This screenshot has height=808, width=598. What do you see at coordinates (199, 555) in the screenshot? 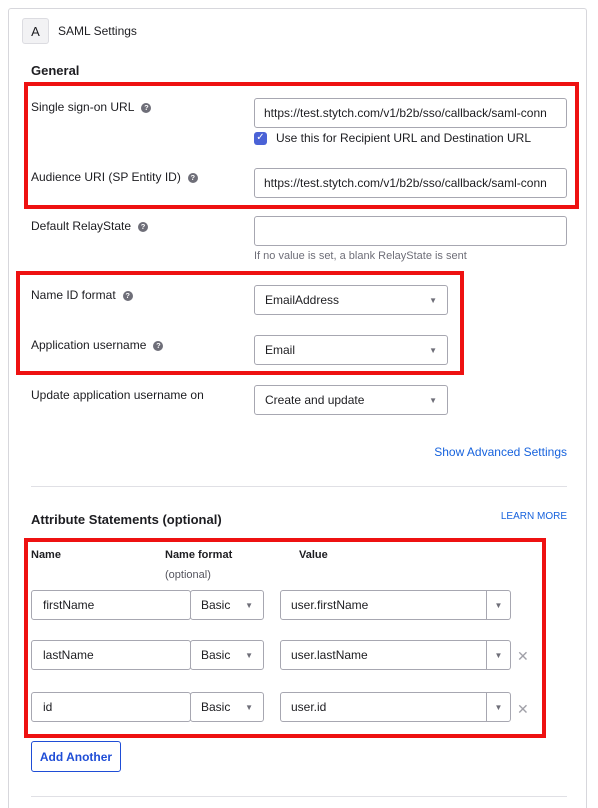
I see `col-header-format: Name format` at bounding box center [199, 555].